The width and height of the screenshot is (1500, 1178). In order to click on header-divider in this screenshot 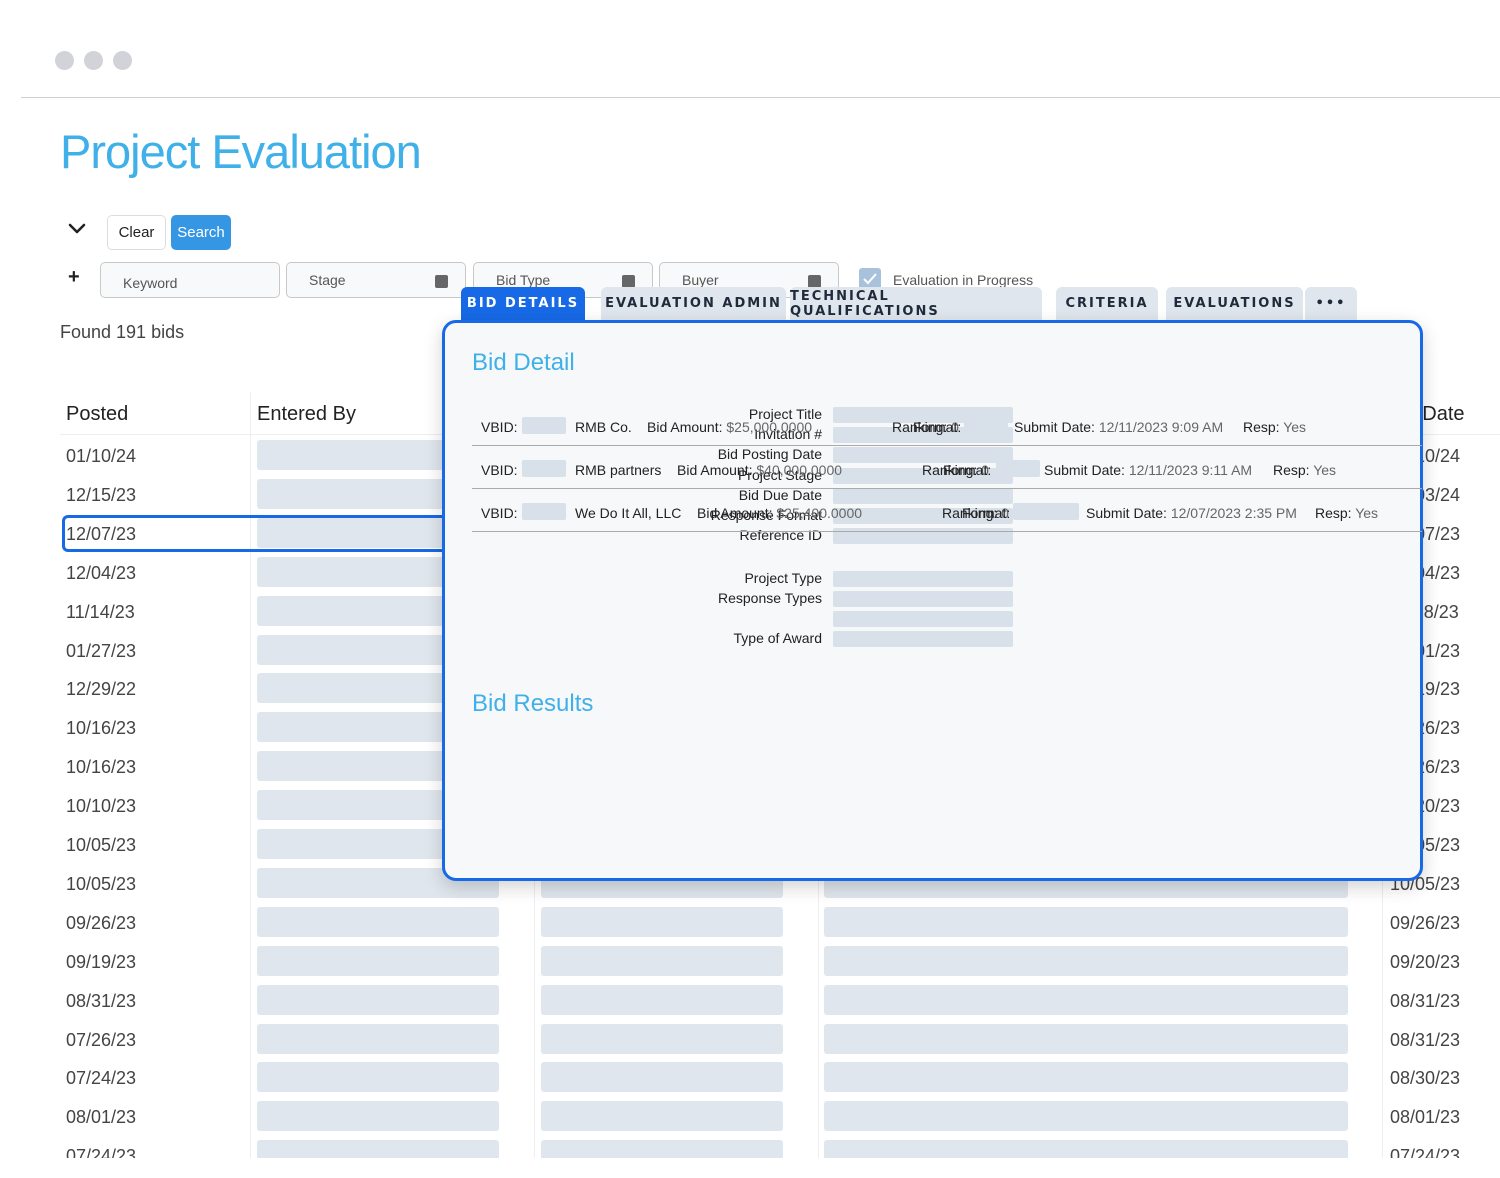, I will do `click(760, 97)`.